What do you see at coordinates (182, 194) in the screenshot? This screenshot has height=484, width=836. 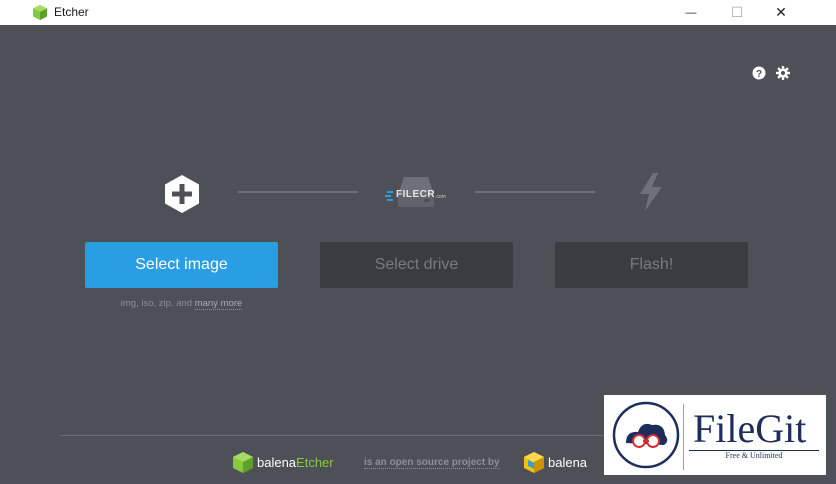 I see `plus-hexagon-icon` at bounding box center [182, 194].